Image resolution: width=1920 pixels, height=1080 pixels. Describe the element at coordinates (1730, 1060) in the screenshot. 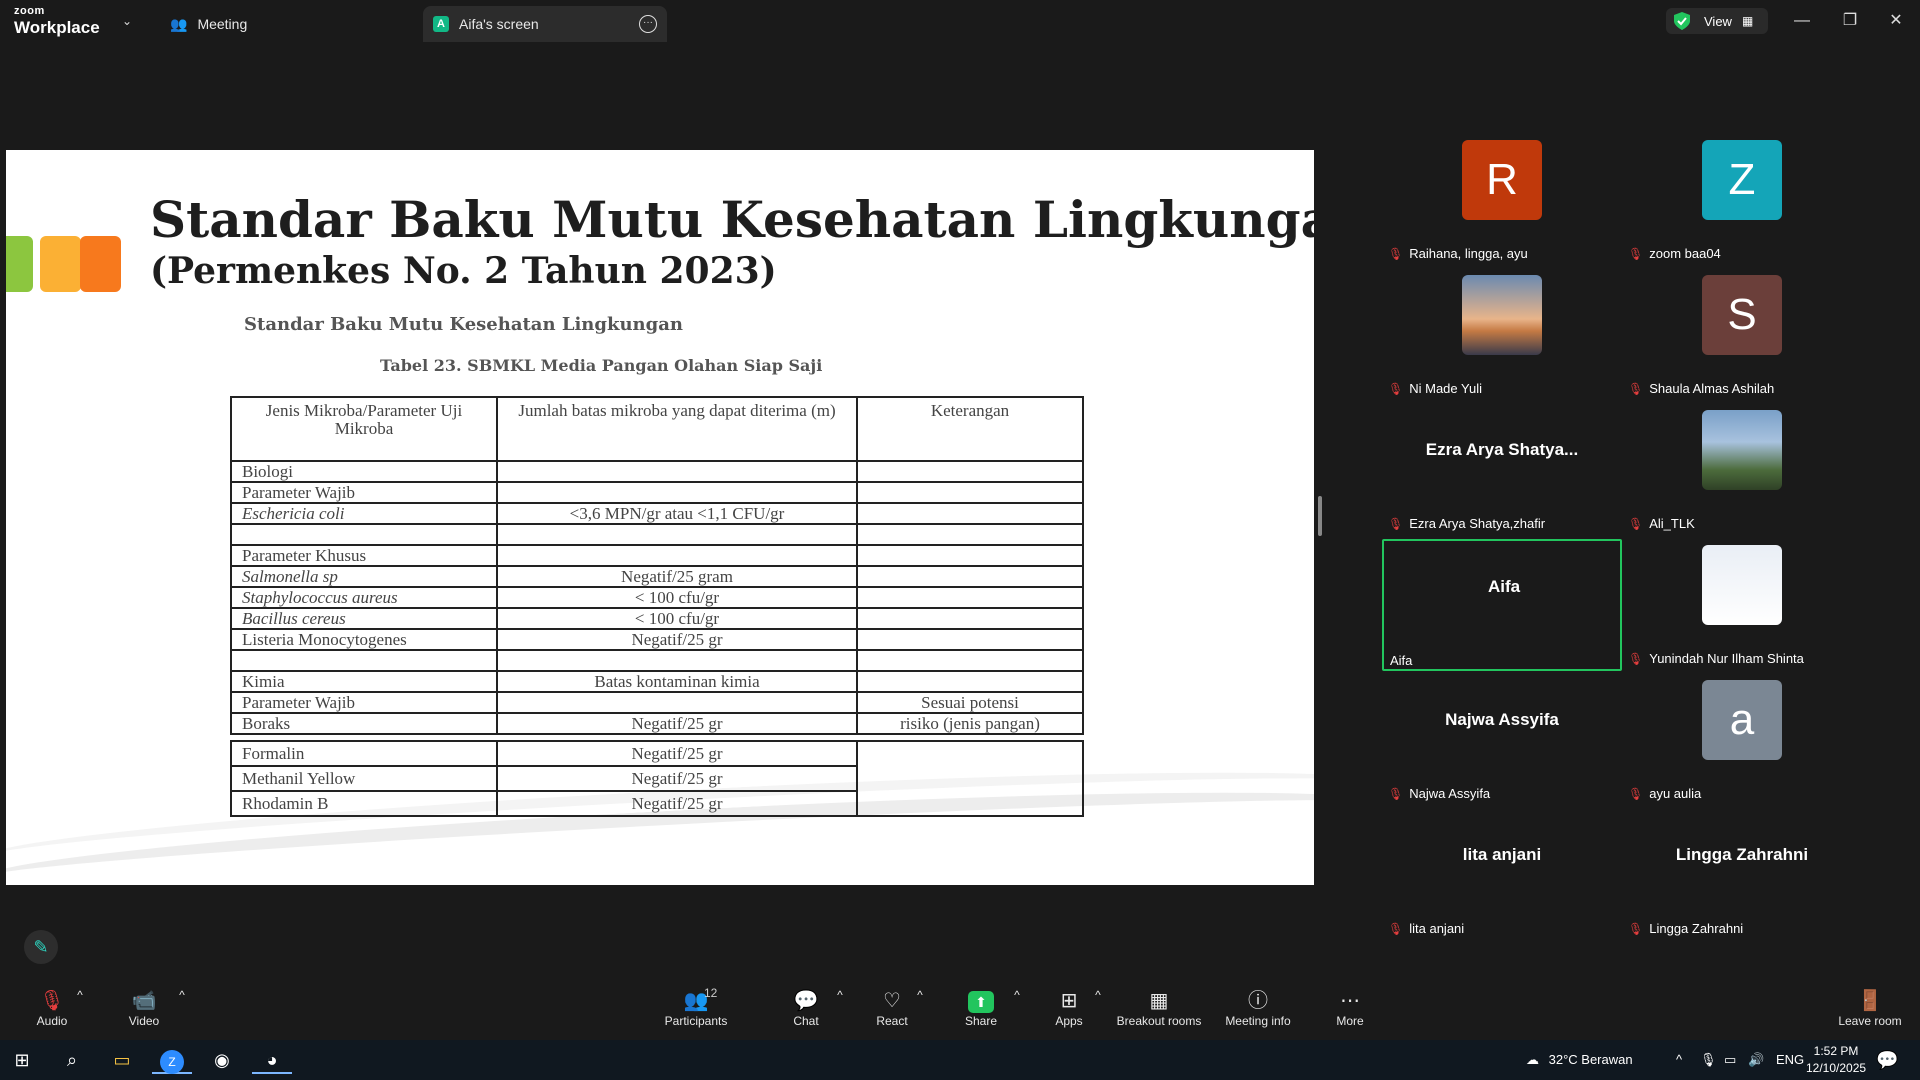

I see `network-icon: ▭` at that location.